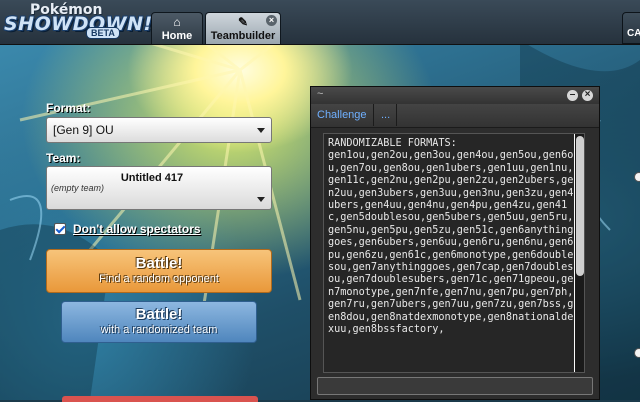 Image resolution: width=640 pixels, height=402 pixels. Describe the element at coordinates (455, 95) in the screenshot. I see `popup-titlebar: ~ – ×` at that location.